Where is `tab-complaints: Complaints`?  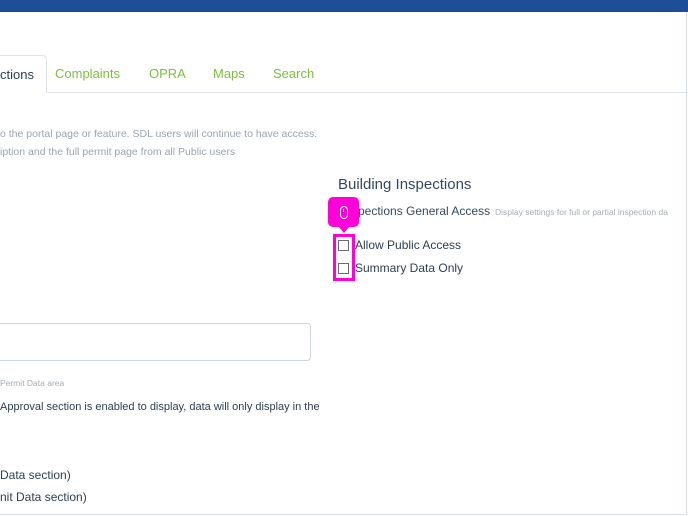 tab-complaints: Complaints is located at coordinates (87, 73).